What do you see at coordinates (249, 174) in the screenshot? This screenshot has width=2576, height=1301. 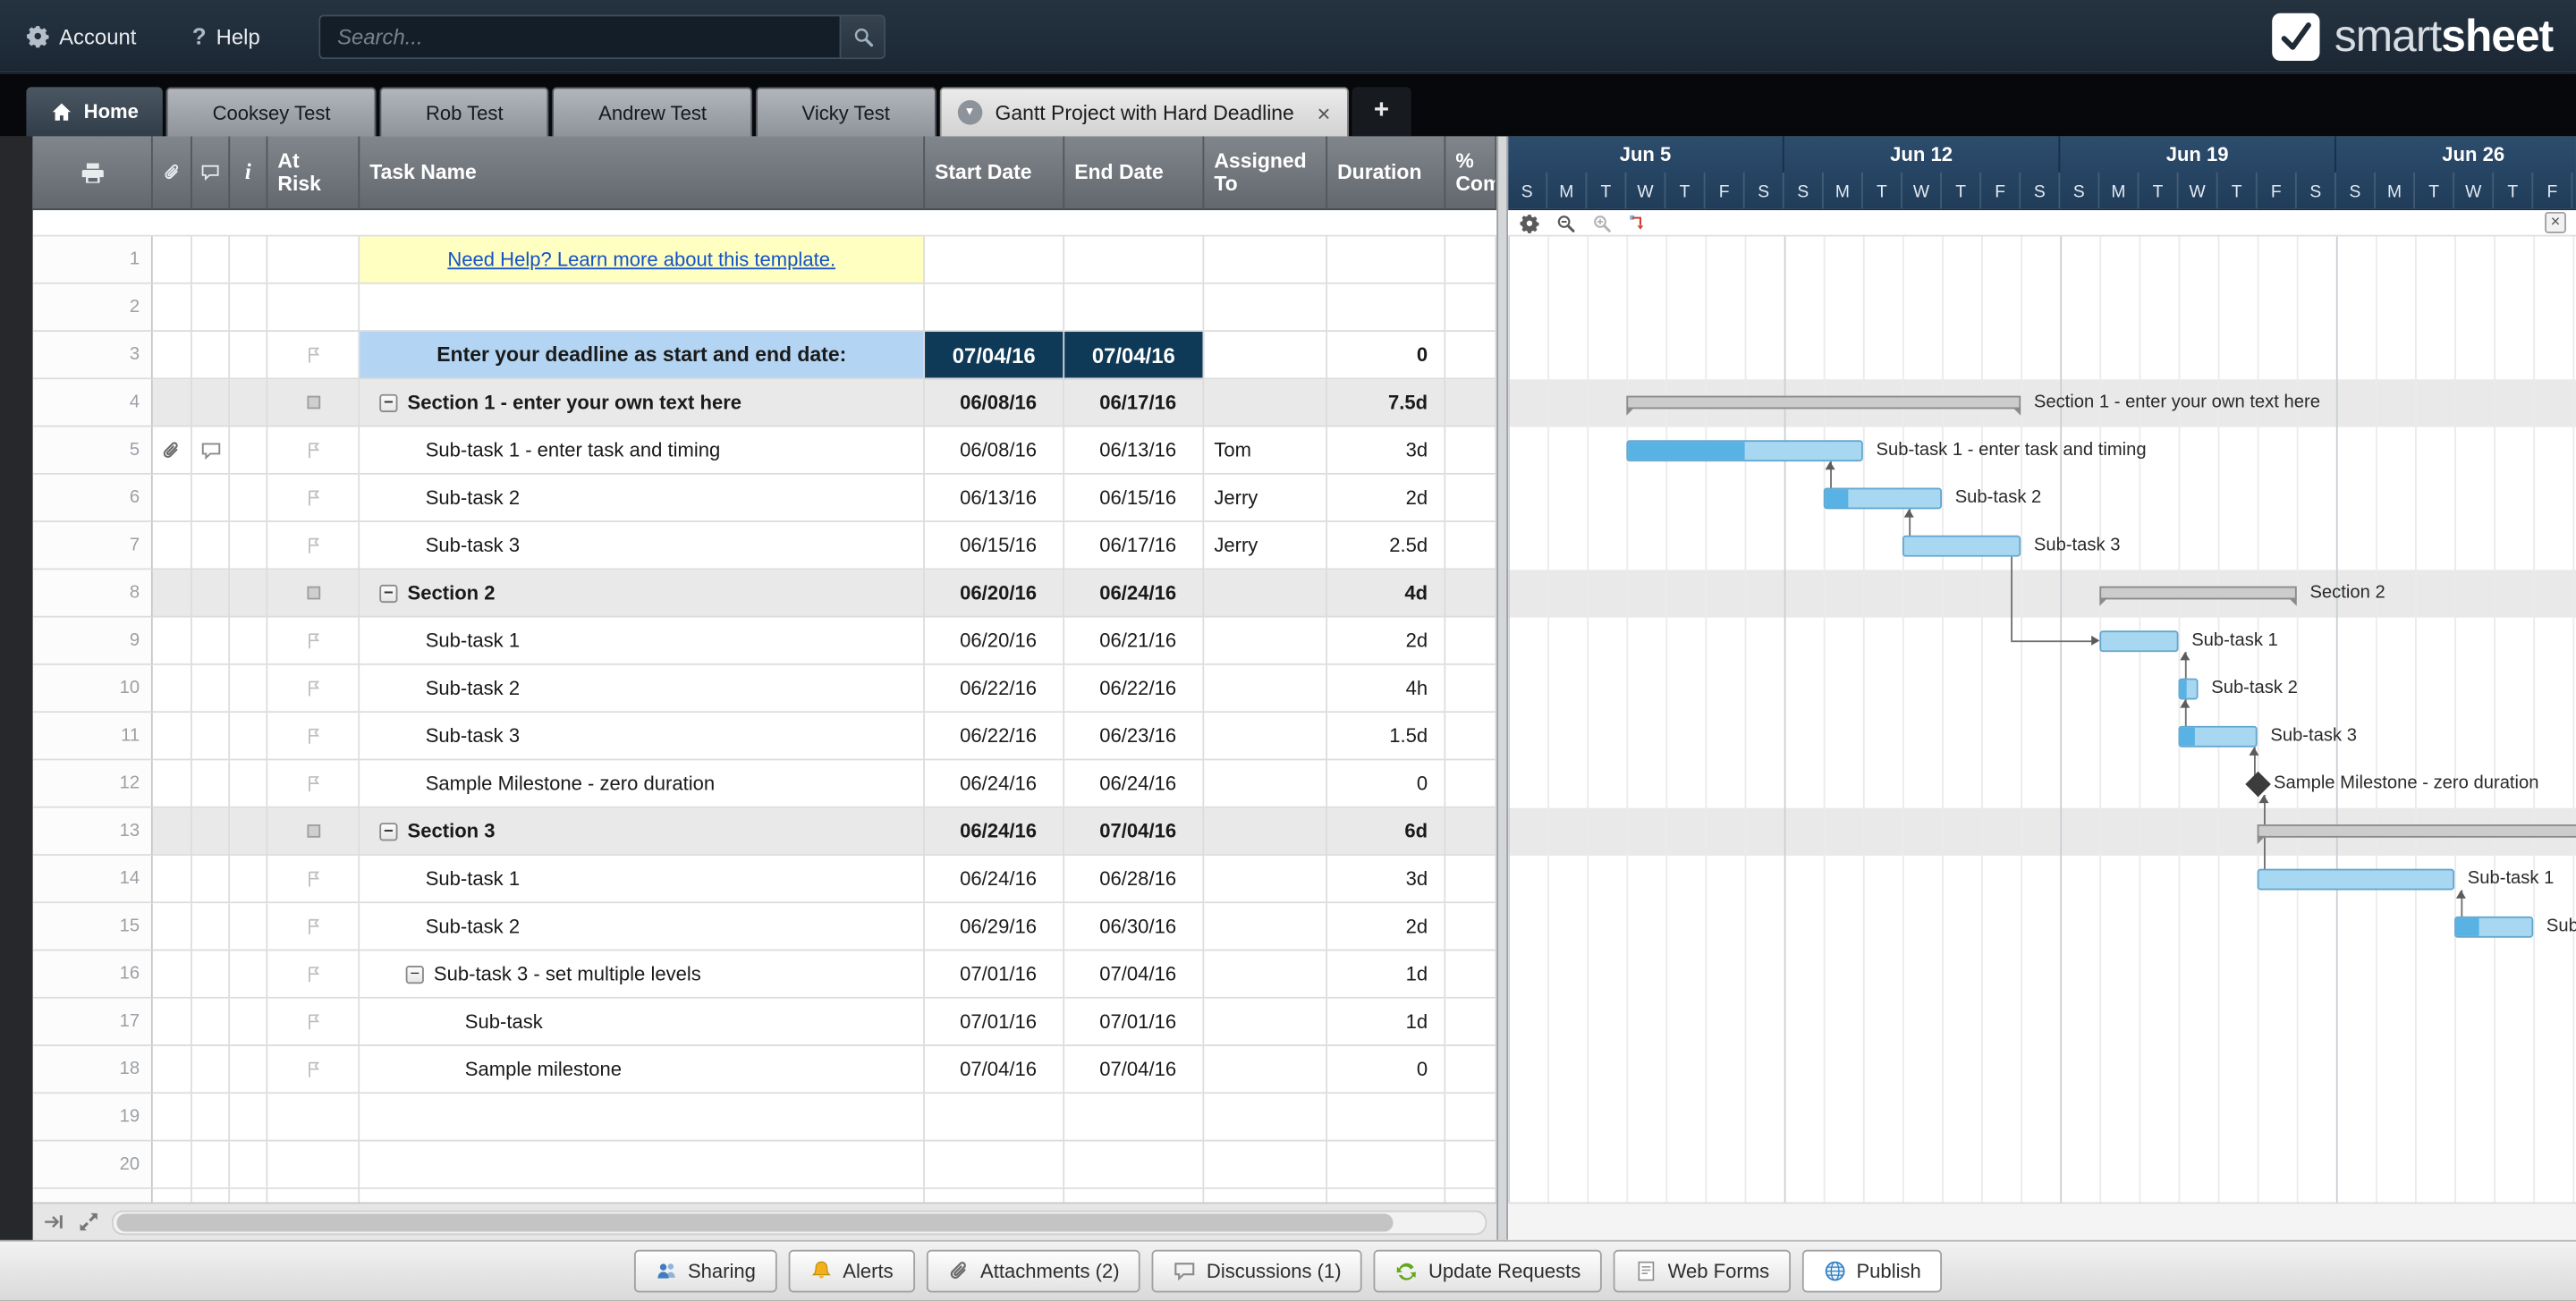 I see `column-header-info: i` at bounding box center [249, 174].